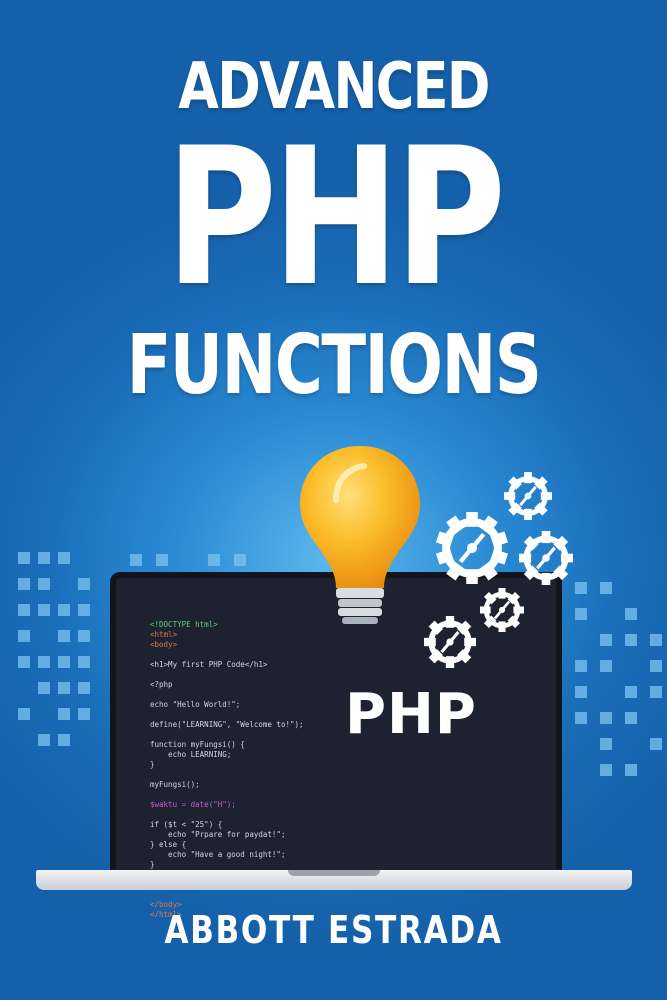  What do you see at coordinates (528, 496) in the screenshot?
I see `gear-small-top-icon` at bounding box center [528, 496].